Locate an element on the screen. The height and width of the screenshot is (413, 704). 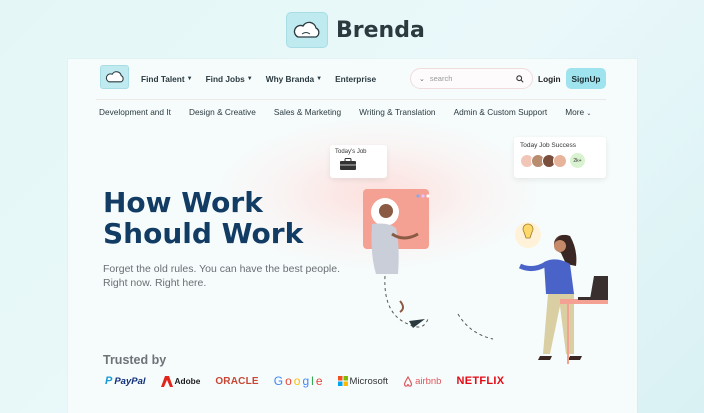
airbnb-logo: airbnb is located at coordinates (422, 381).